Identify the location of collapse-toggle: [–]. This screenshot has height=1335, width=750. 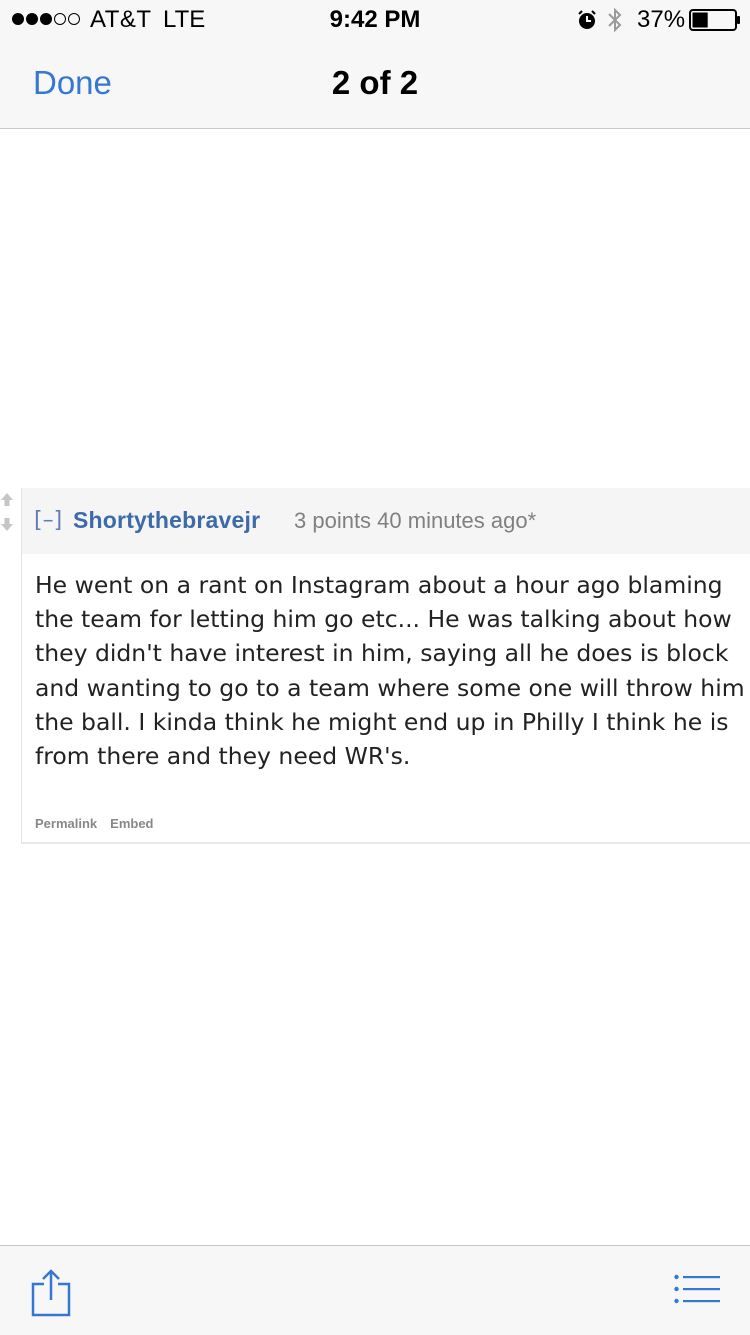
(48, 520).